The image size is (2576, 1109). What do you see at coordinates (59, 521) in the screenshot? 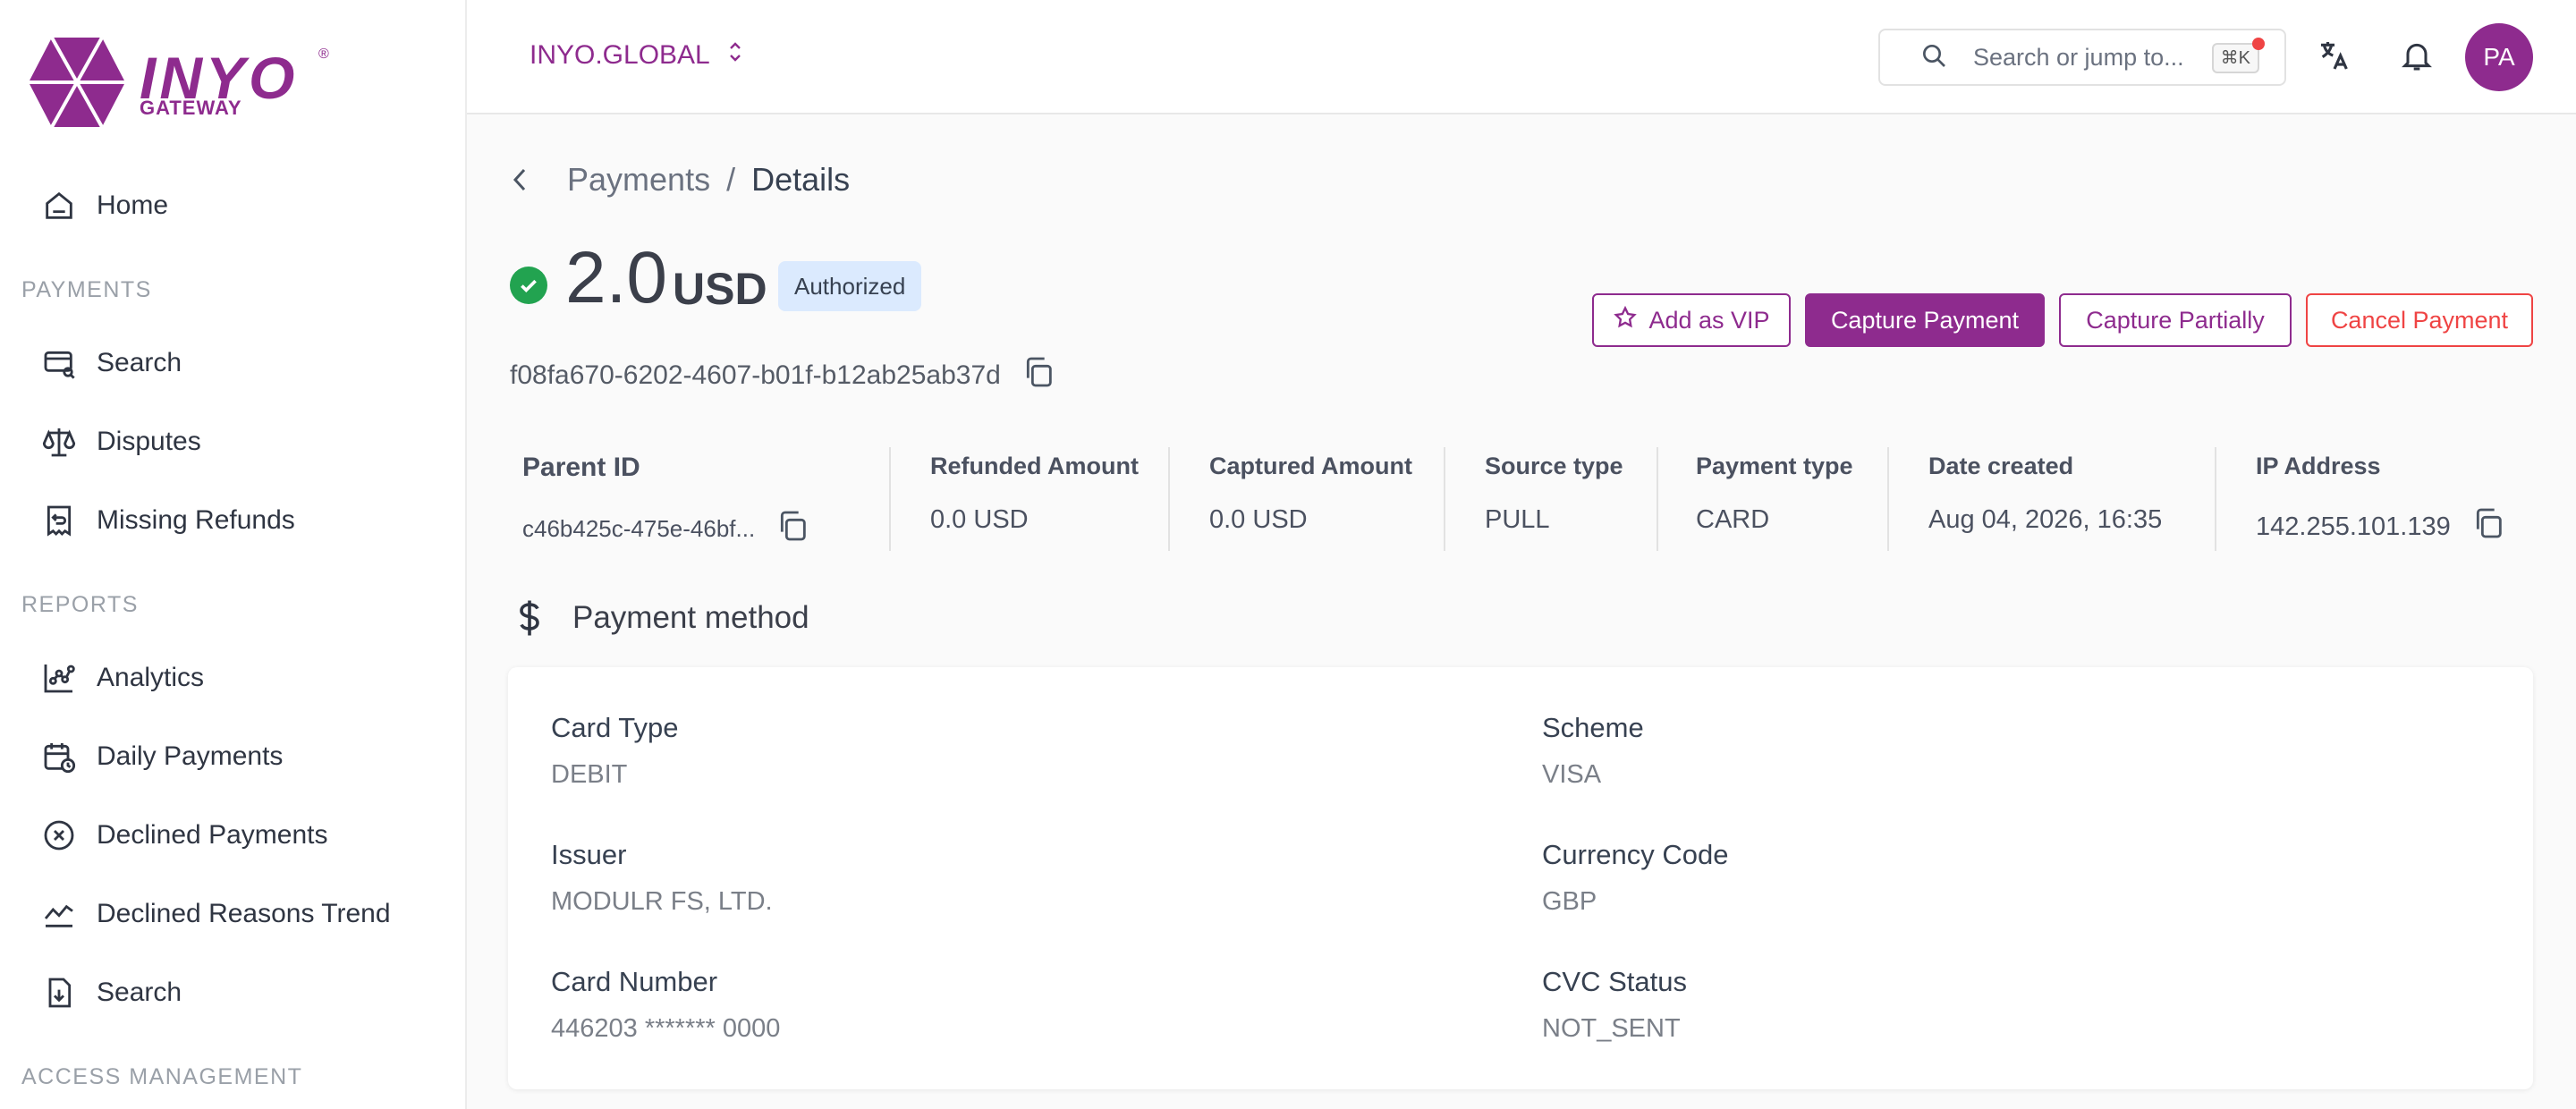
I see `receipt-refund-icon` at bounding box center [59, 521].